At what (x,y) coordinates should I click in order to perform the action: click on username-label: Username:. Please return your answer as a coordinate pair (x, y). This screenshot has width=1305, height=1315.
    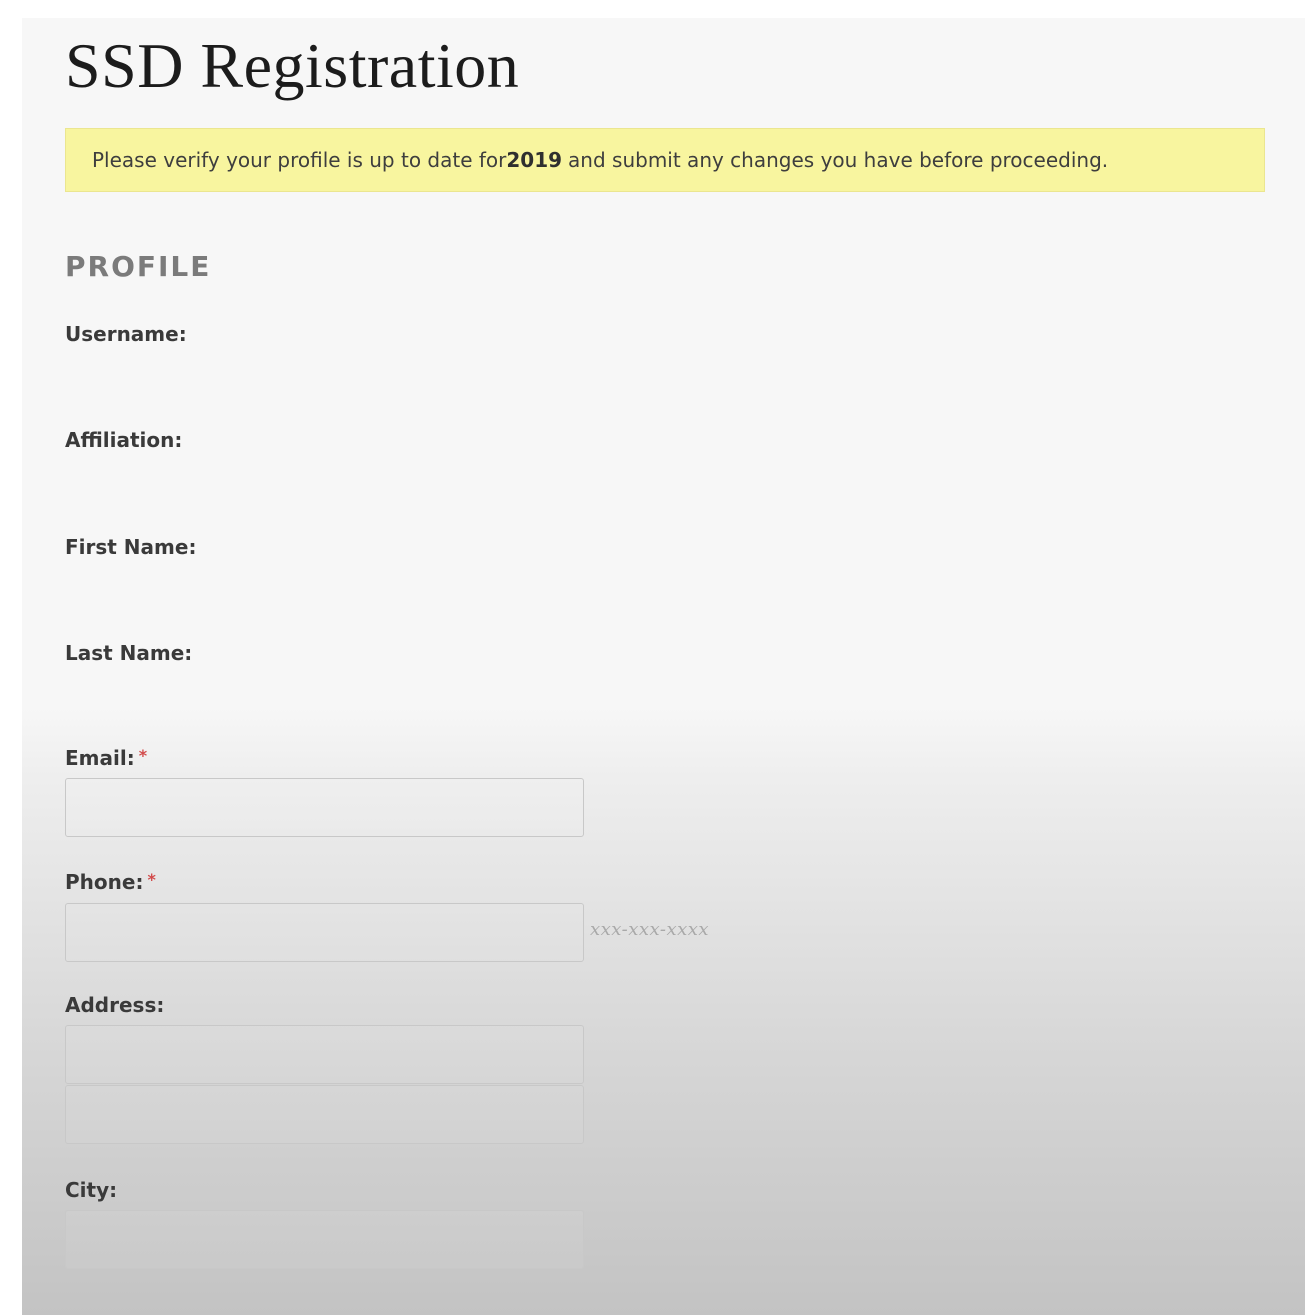
    Looking at the image, I should click on (126, 334).